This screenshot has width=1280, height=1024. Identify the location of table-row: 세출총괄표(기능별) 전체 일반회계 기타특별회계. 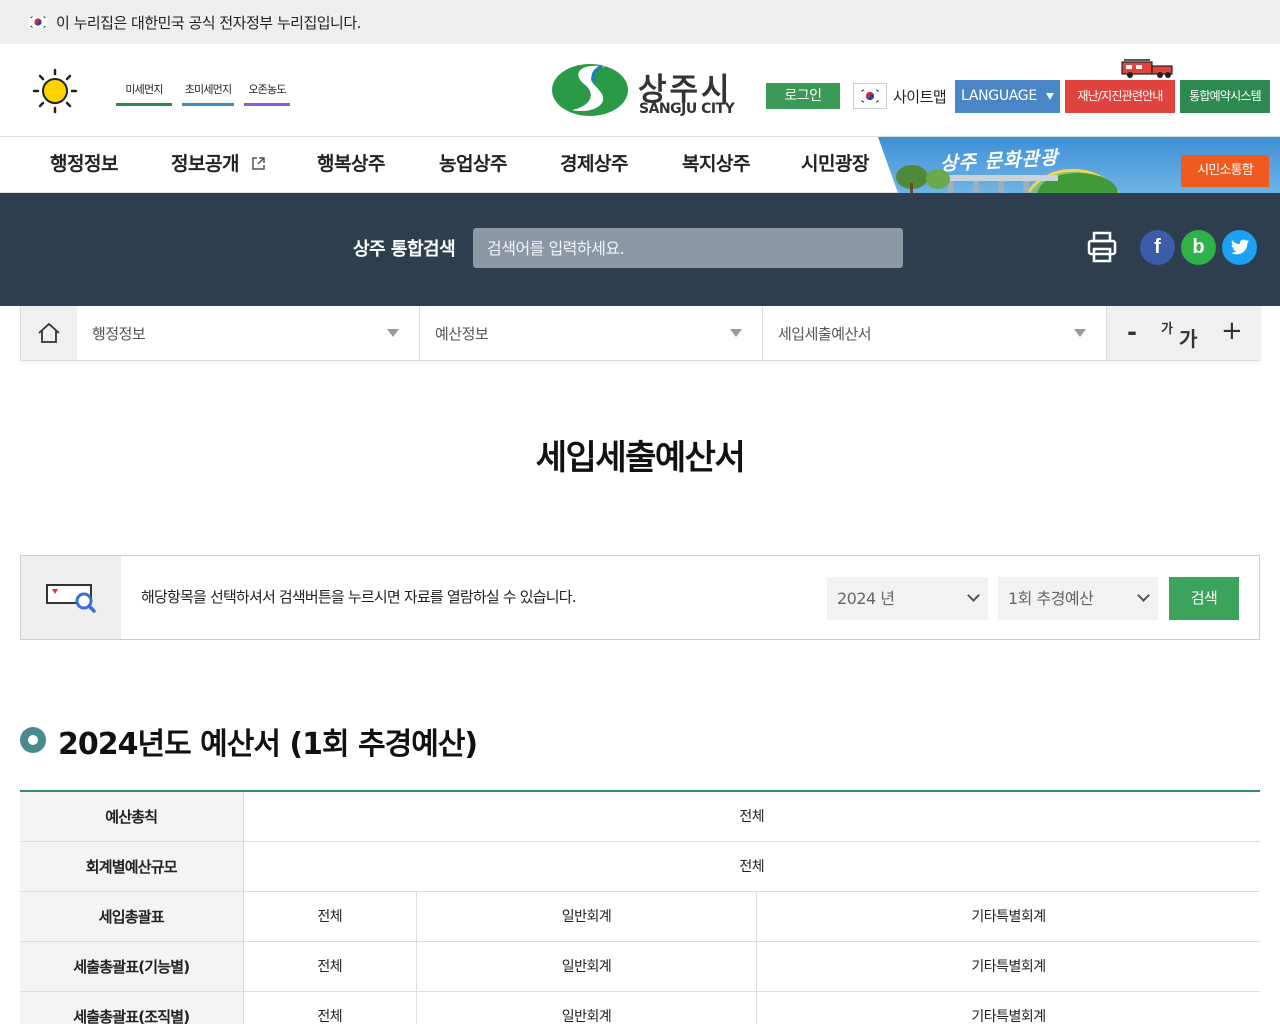
(640, 966).